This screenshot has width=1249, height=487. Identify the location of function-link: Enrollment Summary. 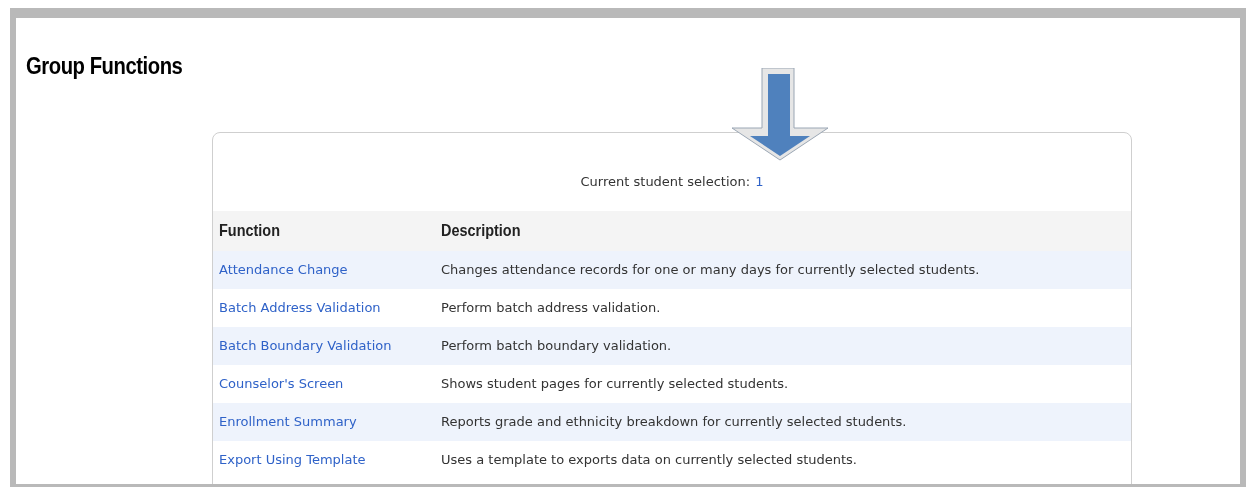
(330, 422).